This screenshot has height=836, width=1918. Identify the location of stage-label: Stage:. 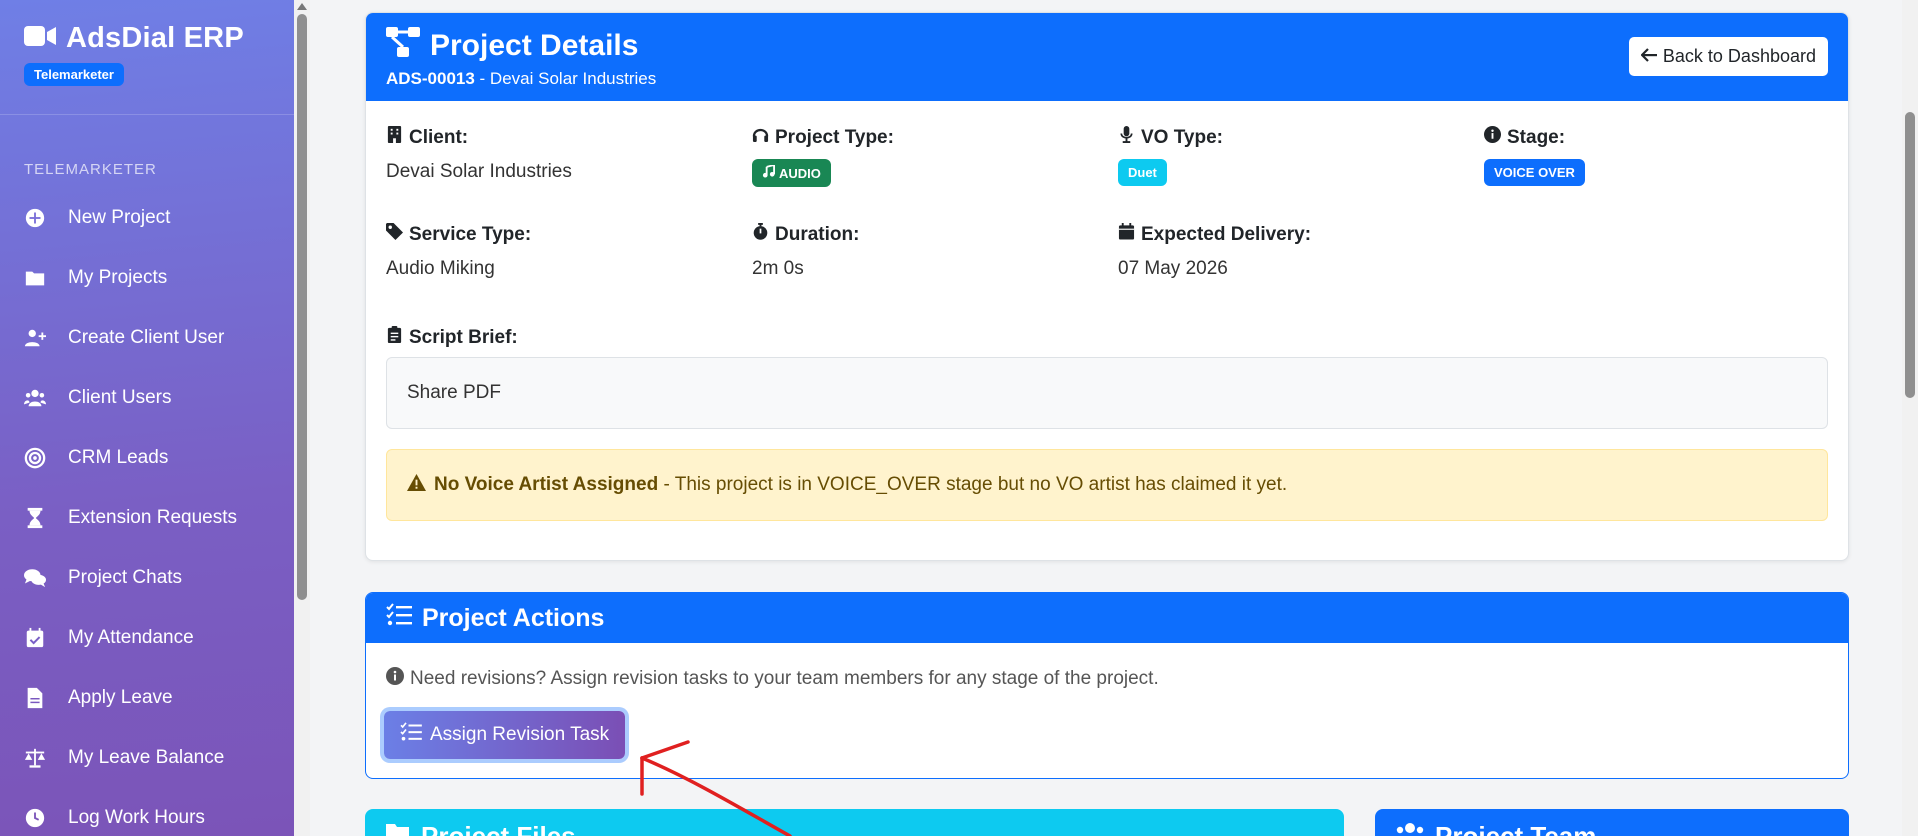
(1536, 137).